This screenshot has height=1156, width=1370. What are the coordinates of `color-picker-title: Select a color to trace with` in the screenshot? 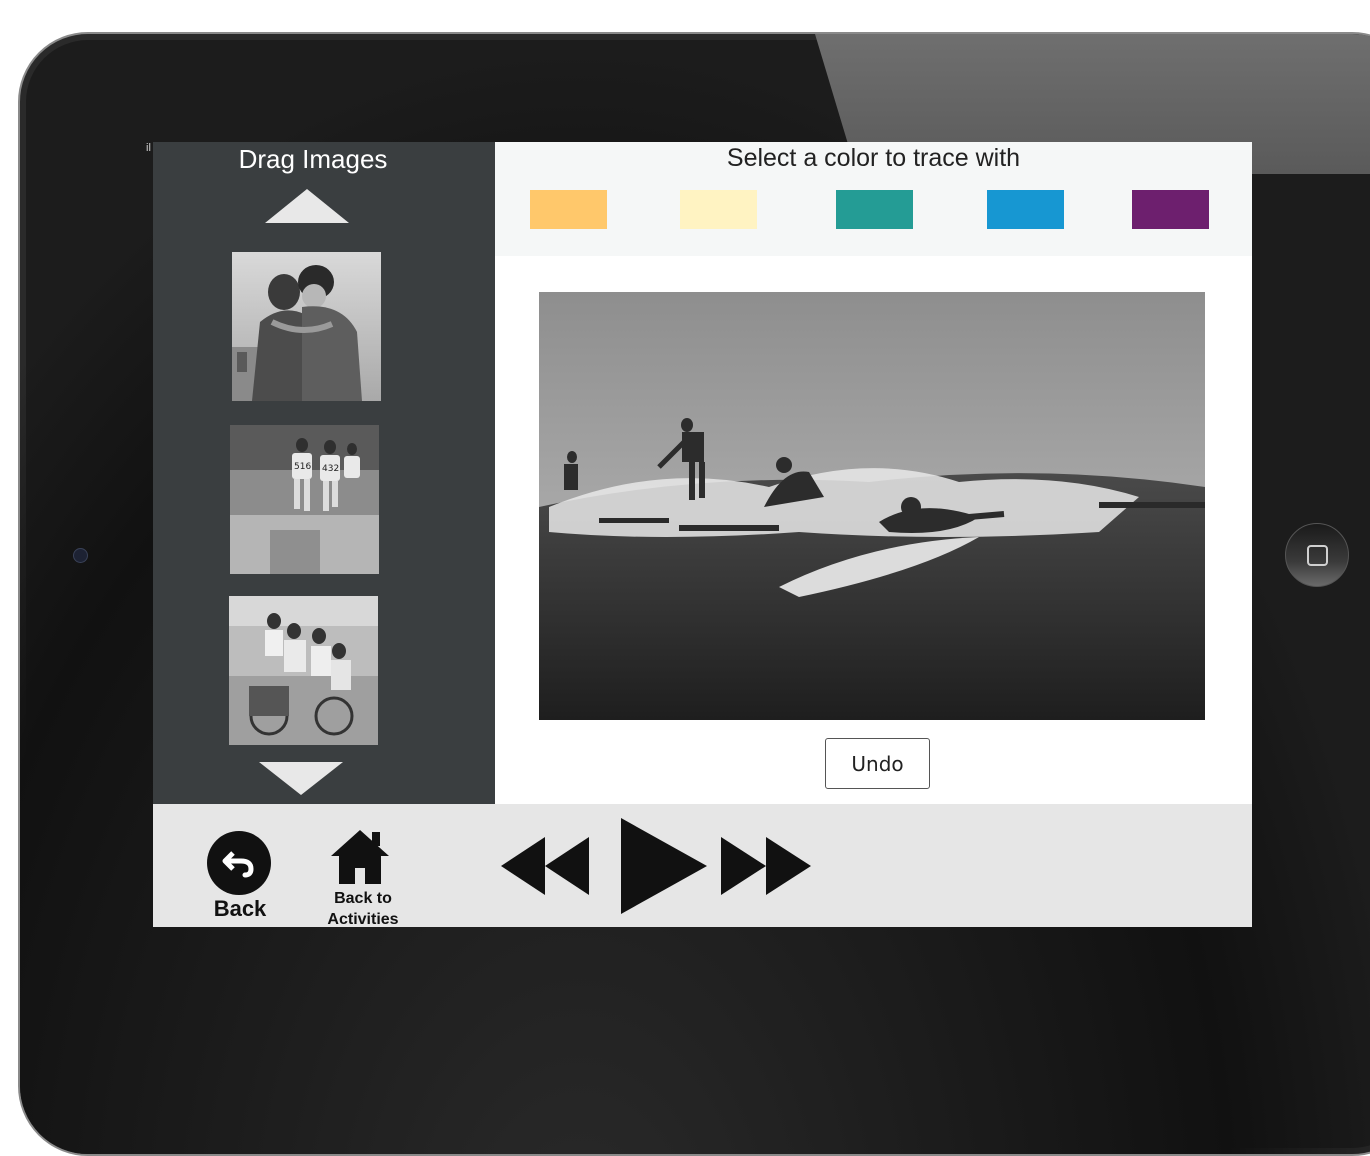 It's located at (873, 158).